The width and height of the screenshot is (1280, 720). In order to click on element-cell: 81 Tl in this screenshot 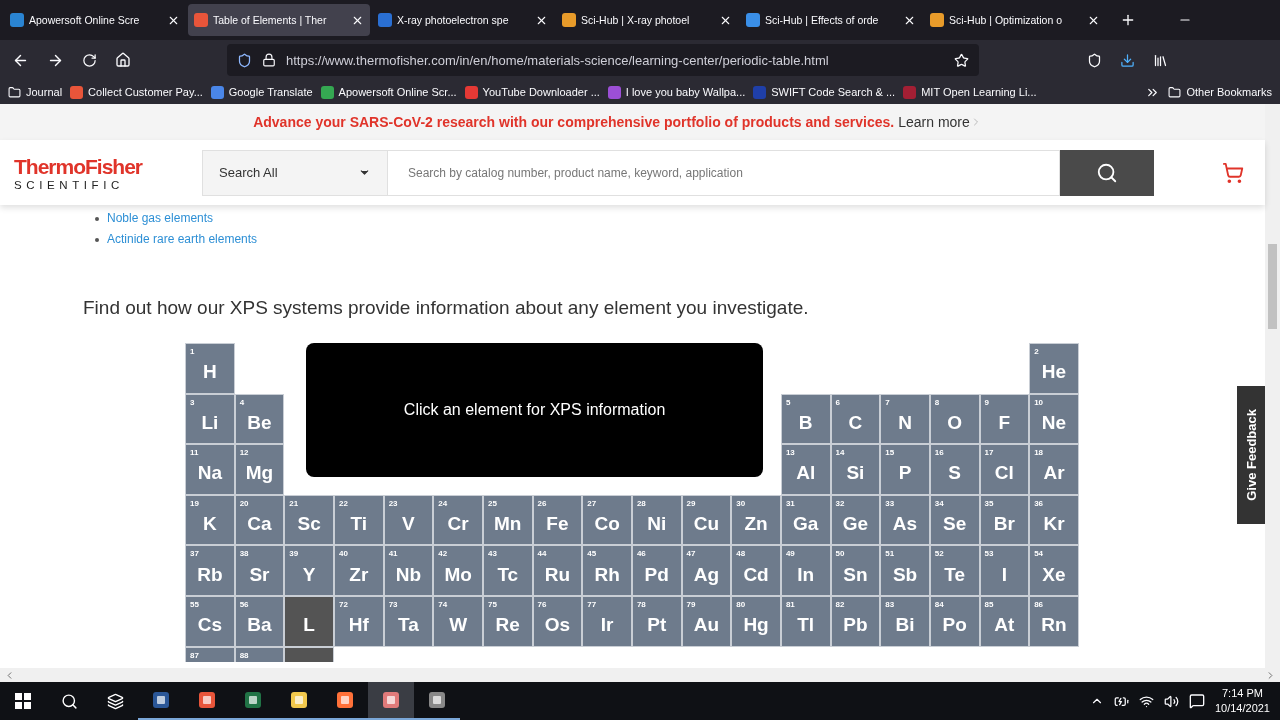, I will do `click(805, 621)`.